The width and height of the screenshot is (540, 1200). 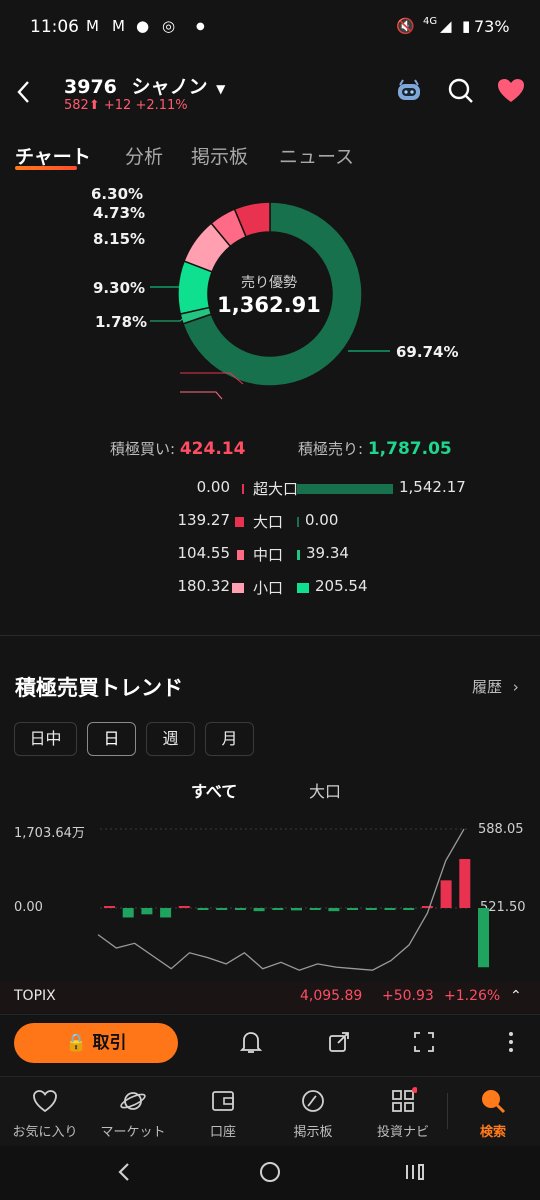 What do you see at coordinates (270, 158) in the screenshot?
I see `main-tabs: チャート 分析 掲示板 ニュース` at bounding box center [270, 158].